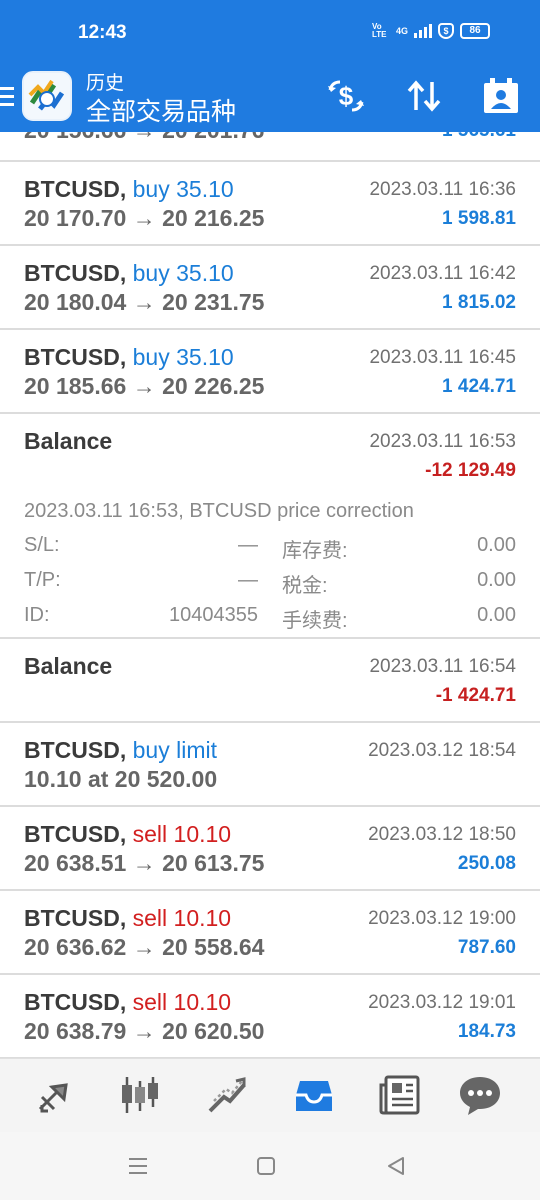 This screenshot has height=1200, width=540. What do you see at coordinates (121, 779) in the screenshot?
I see `order-detail: 10.10 at 20 520.00` at bounding box center [121, 779].